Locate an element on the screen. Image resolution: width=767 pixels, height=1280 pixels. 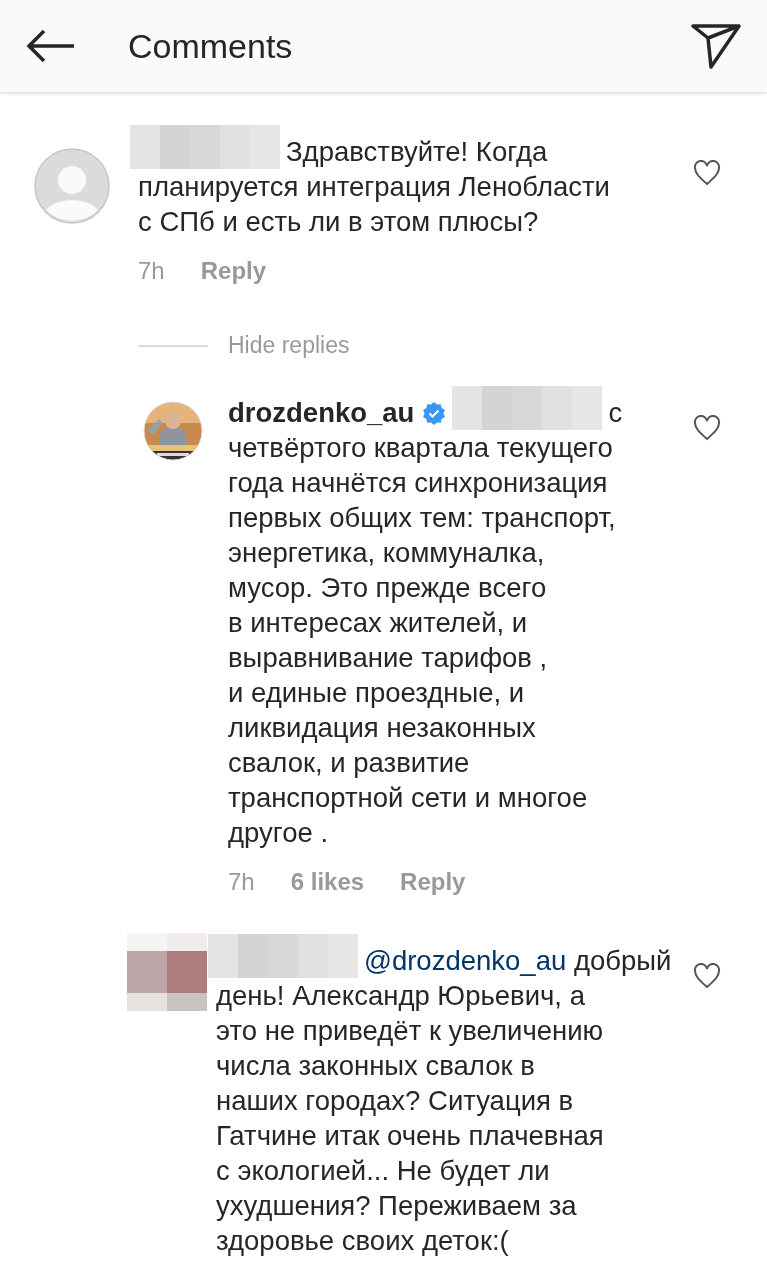
comment-text-line: планируется интеграция Ленобласти is located at coordinates (374, 187).